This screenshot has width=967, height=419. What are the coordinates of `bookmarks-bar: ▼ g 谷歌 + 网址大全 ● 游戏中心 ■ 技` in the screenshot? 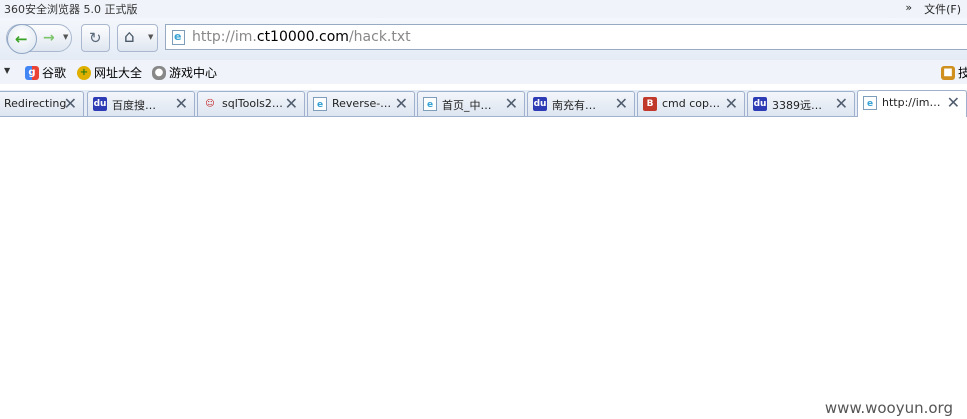 It's located at (483, 72).